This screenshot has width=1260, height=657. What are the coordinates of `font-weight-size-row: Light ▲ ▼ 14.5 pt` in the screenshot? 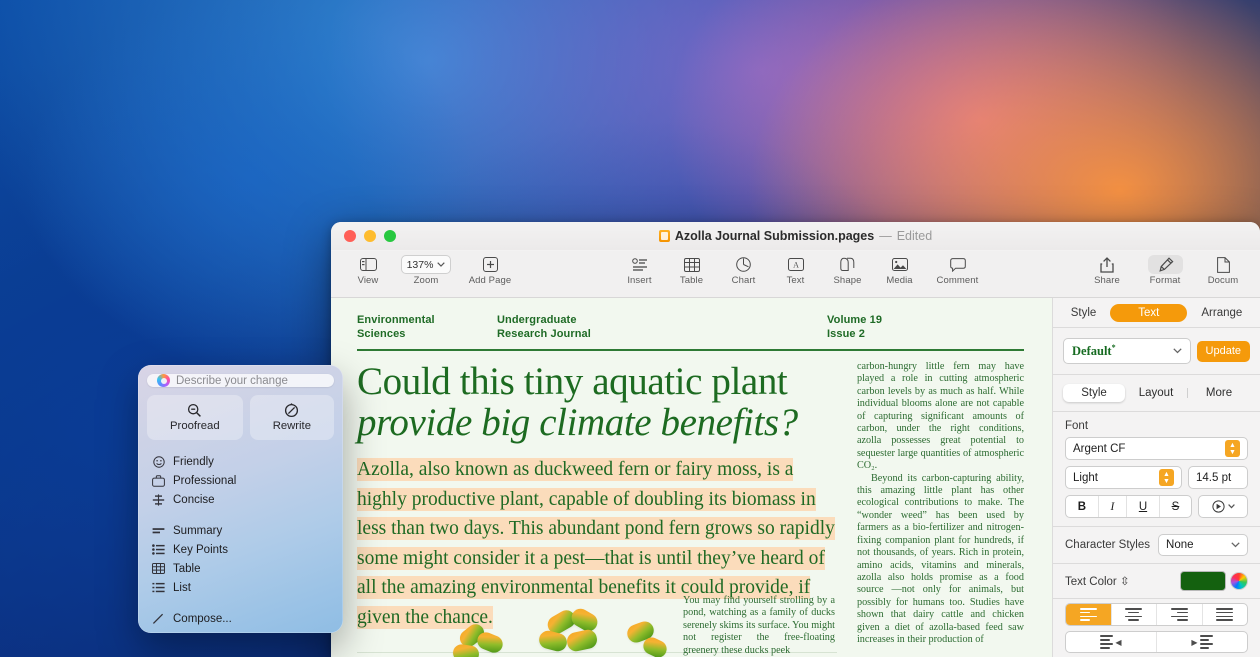 It's located at (1156, 477).